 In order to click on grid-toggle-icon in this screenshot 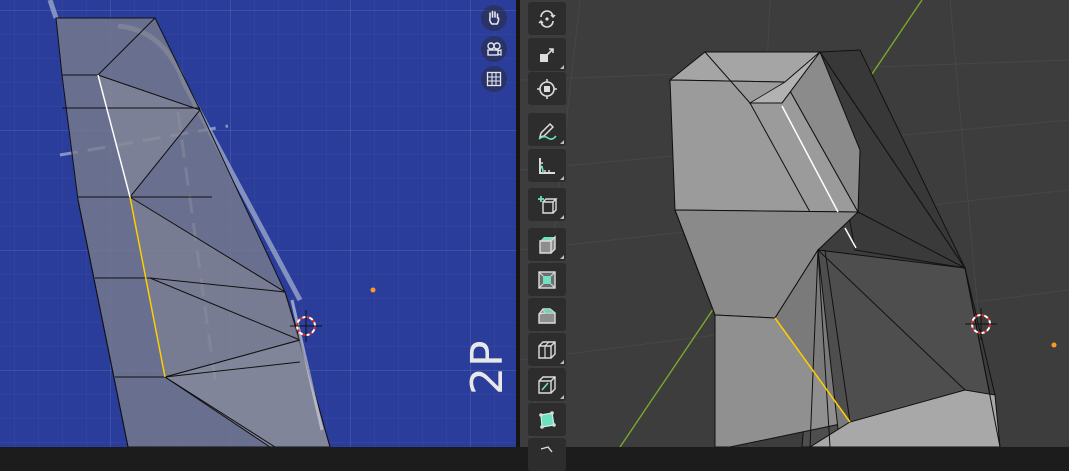, I will do `click(494, 79)`.